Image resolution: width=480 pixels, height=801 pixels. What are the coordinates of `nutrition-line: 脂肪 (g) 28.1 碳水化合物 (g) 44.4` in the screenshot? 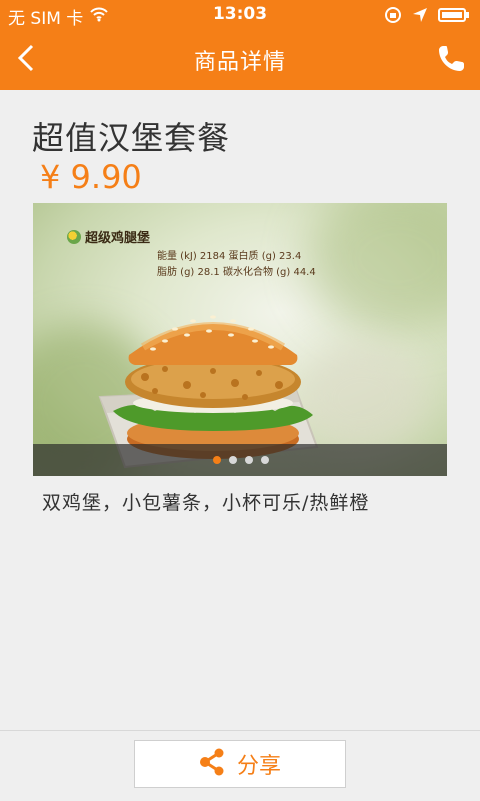 It's located at (236, 272).